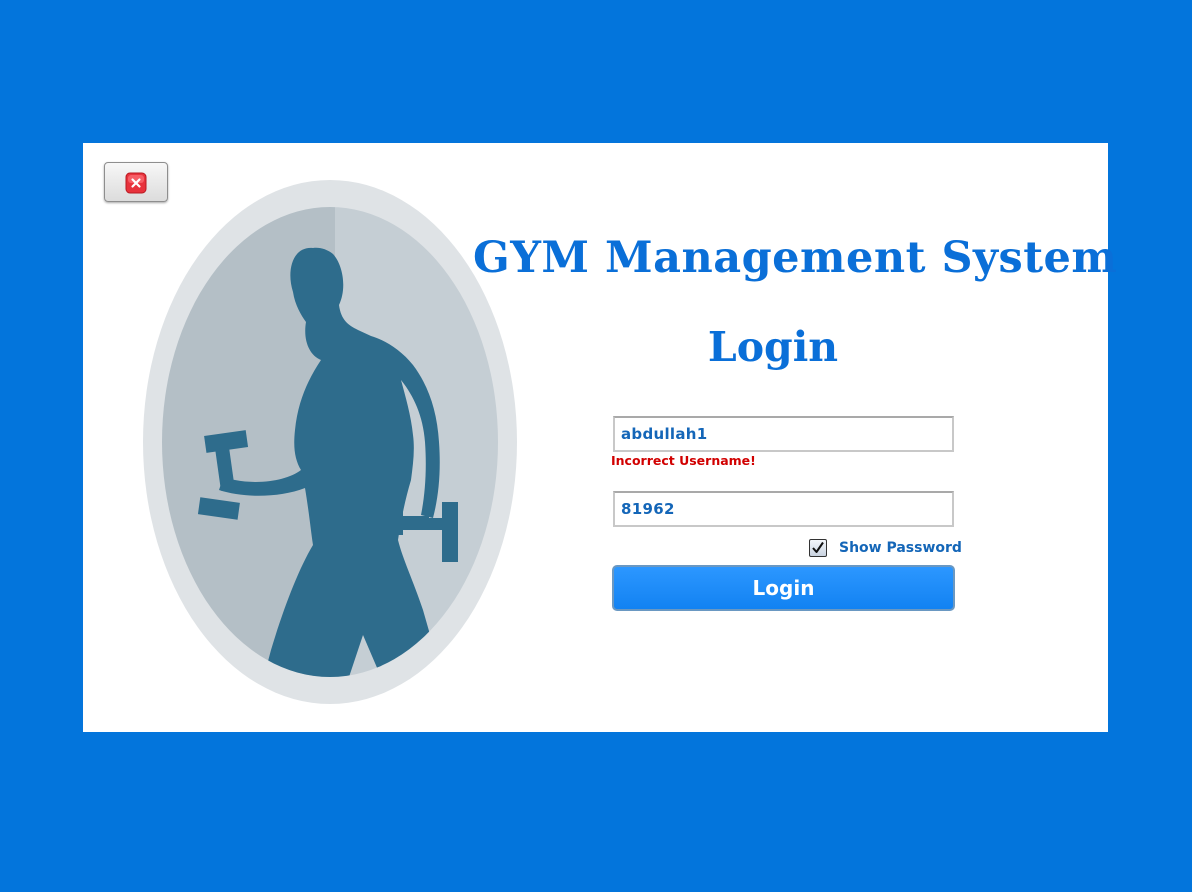 This screenshot has width=1192, height=892. What do you see at coordinates (773, 347) in the screenshot?
I see `login-heading: Login` at bounding box center [773, 347].